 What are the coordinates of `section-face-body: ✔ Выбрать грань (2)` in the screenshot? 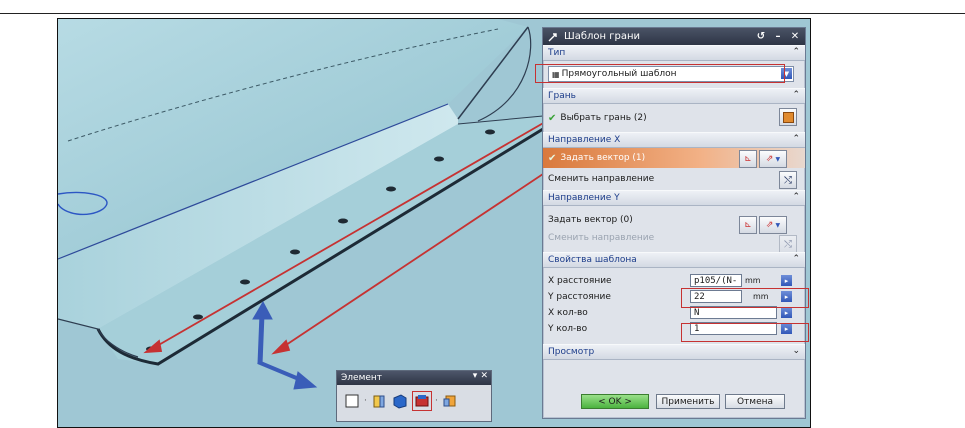 It's located at (674, 118).